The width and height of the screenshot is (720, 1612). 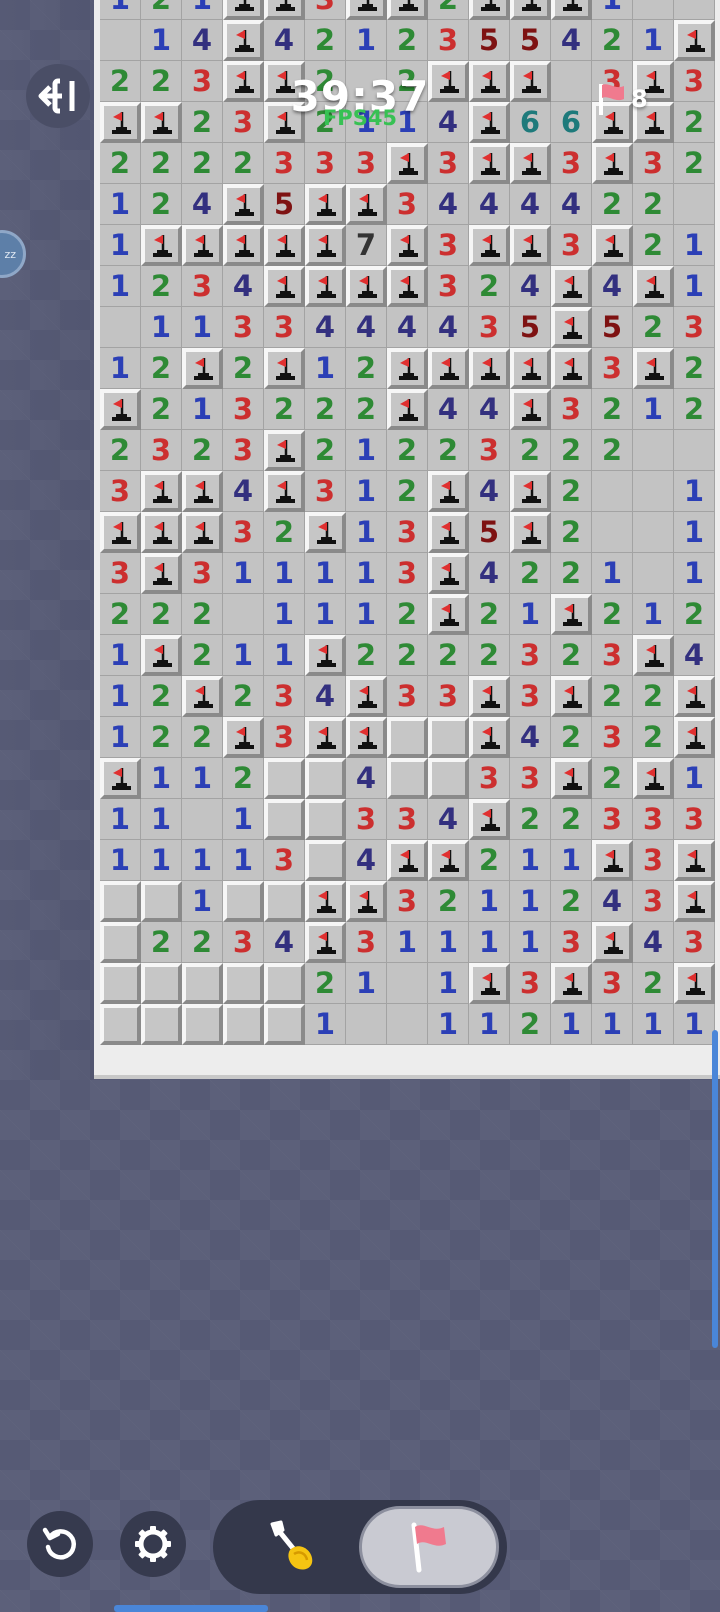 I want to click on mode-toggle, so click(x=360, y=1547).